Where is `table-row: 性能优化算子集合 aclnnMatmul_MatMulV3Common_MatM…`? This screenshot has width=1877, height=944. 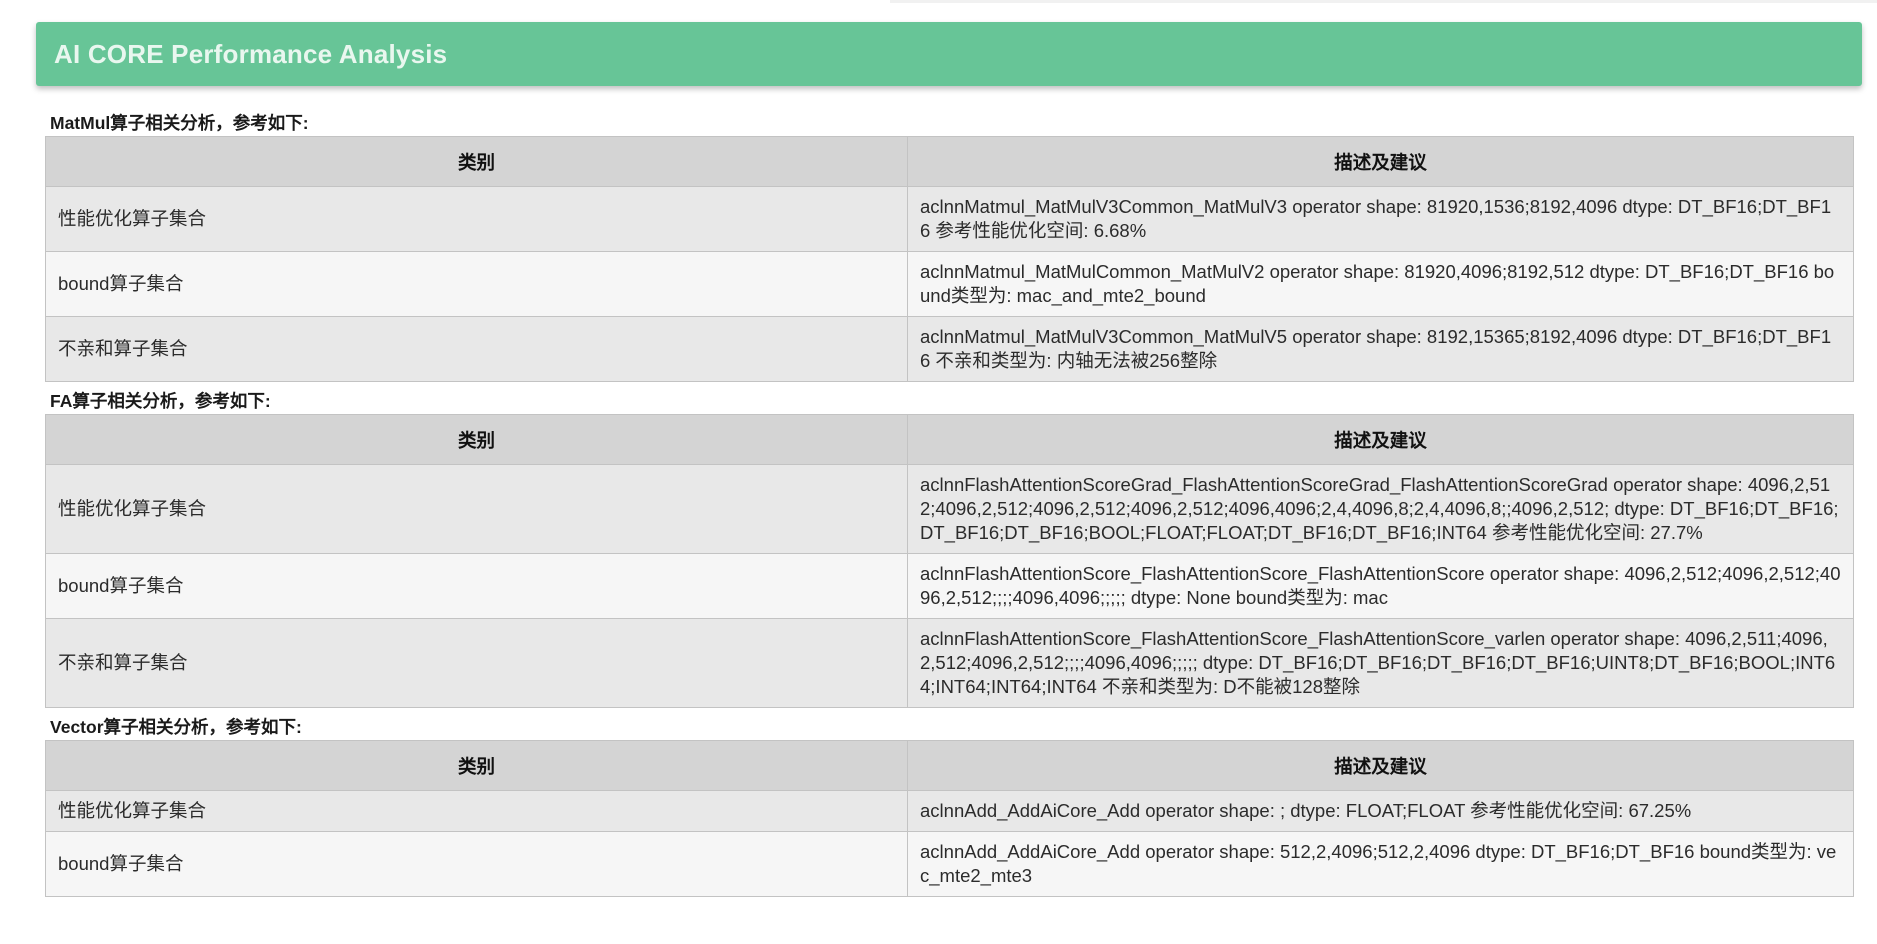
table-row: 性能优化算子集合 aclnnMatmul_MatMulV3Common_MatM… is located at coordinates (949, 219).